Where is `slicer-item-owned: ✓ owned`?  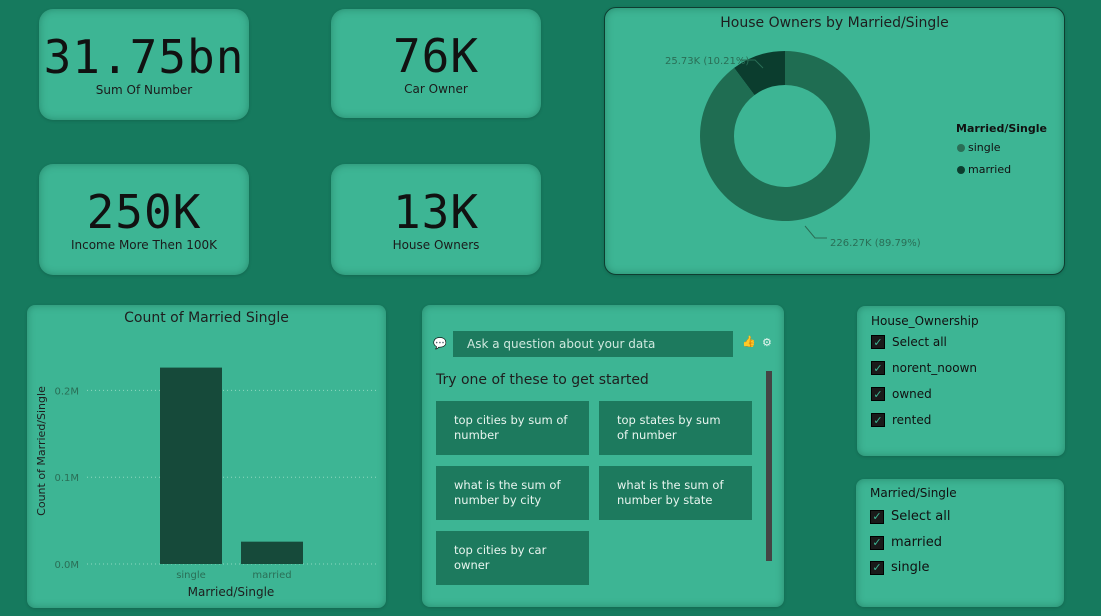 slicer-item-owned: ✓ owned is located at coordinates (901, 394).